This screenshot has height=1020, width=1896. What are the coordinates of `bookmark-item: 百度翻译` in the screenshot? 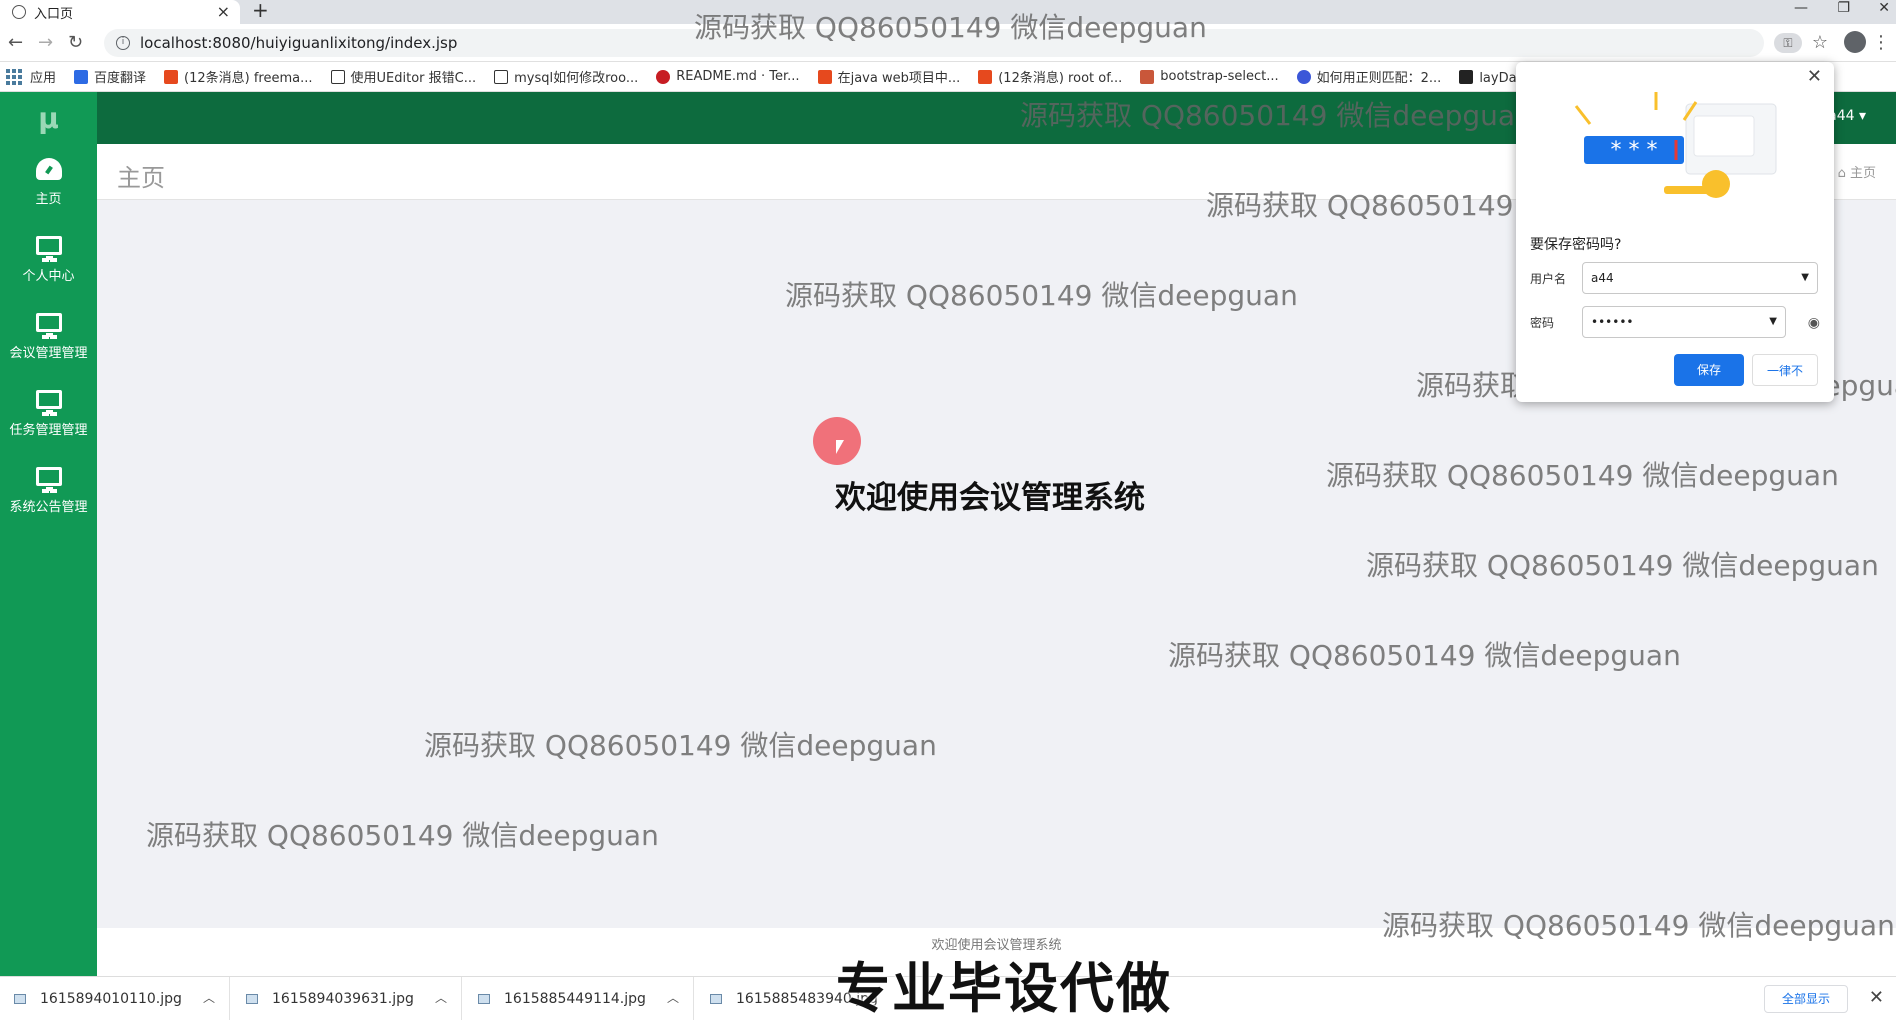 It's located at (110, 76).